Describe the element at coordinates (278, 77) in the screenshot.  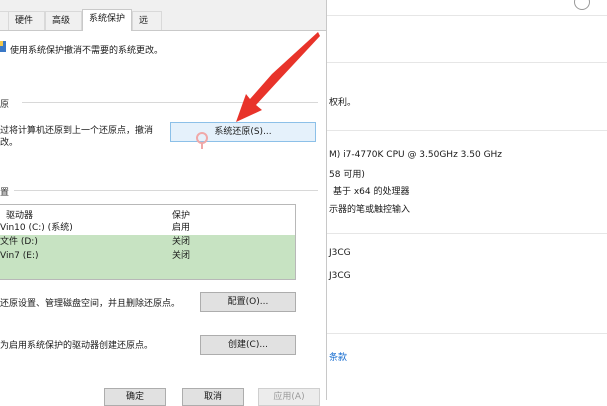
I see `red-arrow-annotation-icon` at that location.